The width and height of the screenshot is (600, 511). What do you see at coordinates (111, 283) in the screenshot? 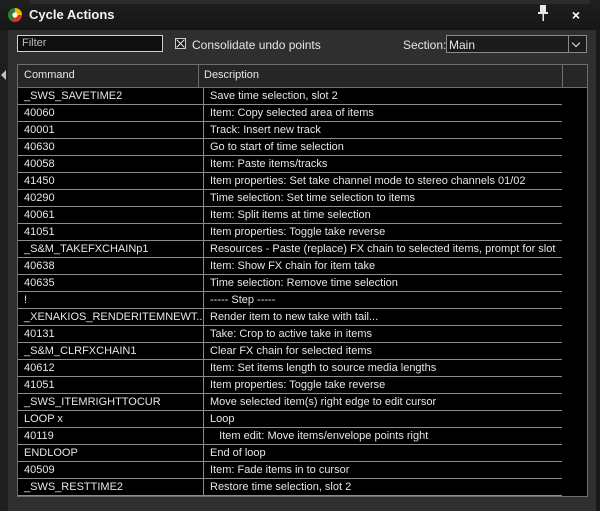
I see `command-cell: 40635` at bounding box center [111, 283].